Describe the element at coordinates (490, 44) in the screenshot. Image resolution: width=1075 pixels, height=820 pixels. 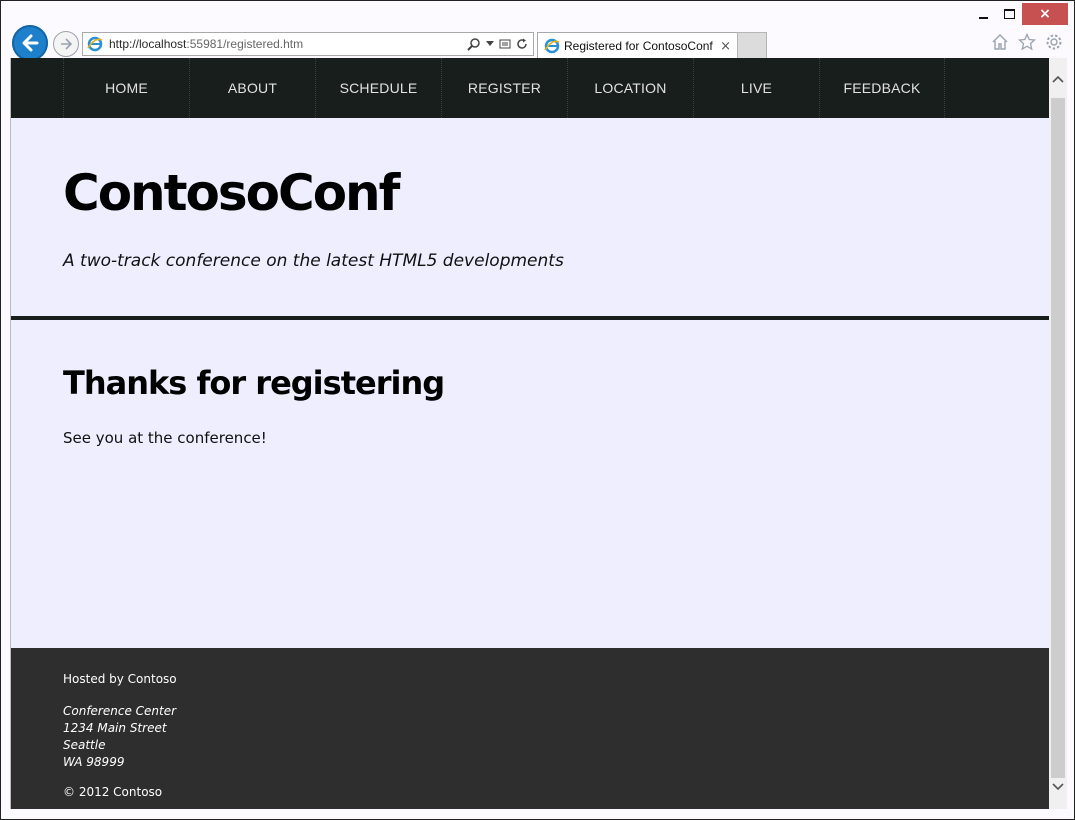
I see `dropdown-arrow-icon` at that location.